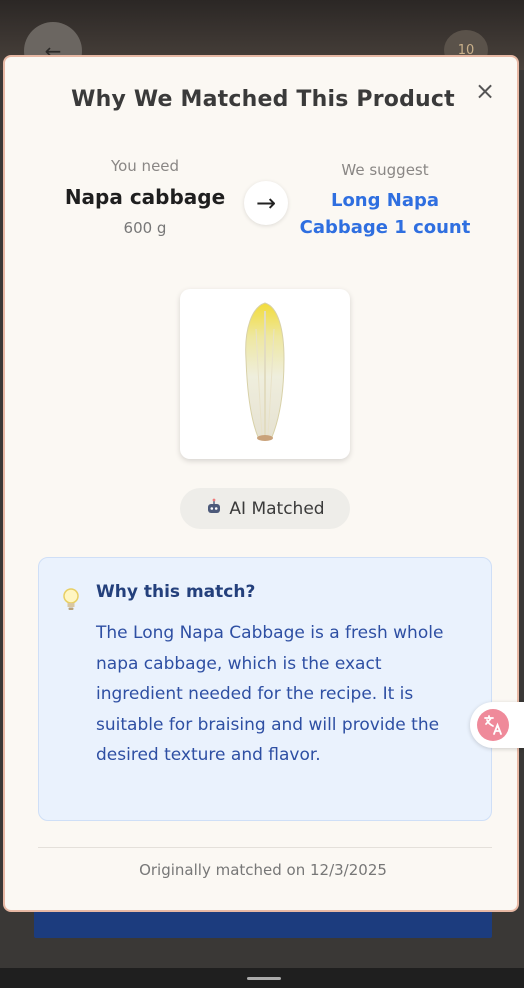 This screenshot has height=988, width=524. Describe the element at coordinates (385, 214) in the screenshot. I see `suggest-name: Long Napa Cabbage 1 count` at that location.